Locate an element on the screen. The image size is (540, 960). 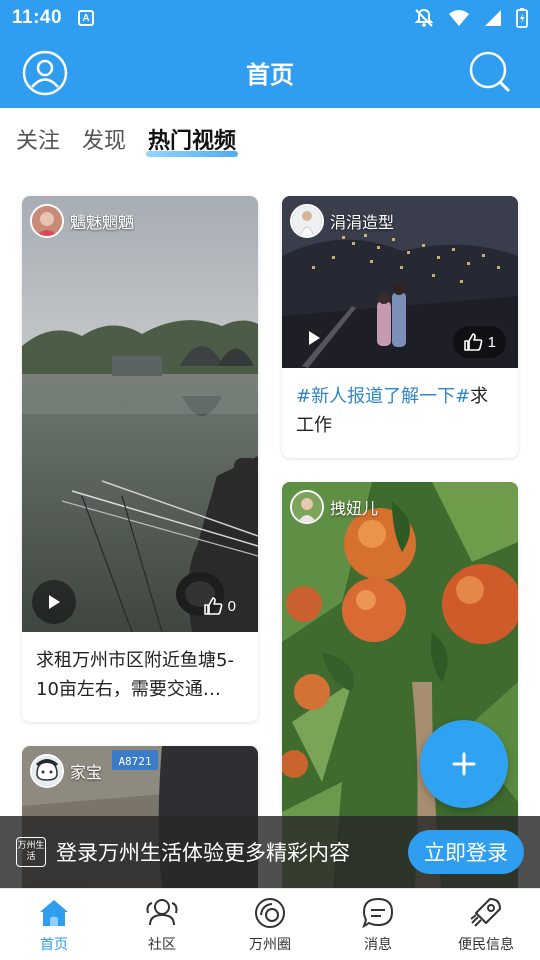
message-icon is located at coordinates (378, 913).